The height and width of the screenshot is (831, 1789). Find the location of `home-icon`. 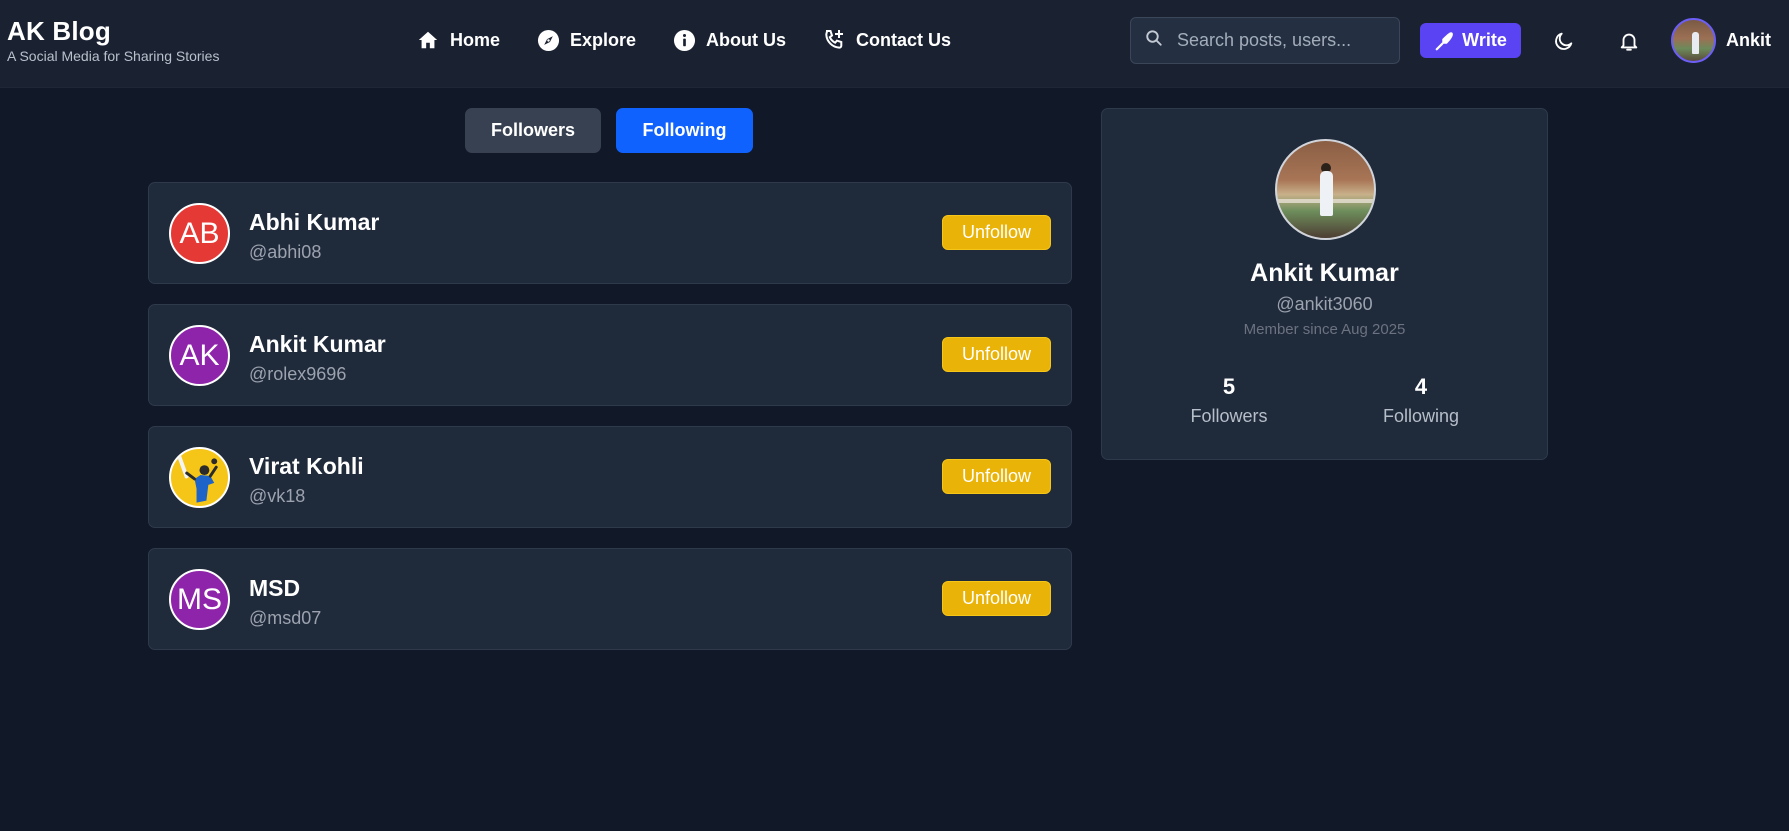

home-icon is located at coordinates (428, 40).